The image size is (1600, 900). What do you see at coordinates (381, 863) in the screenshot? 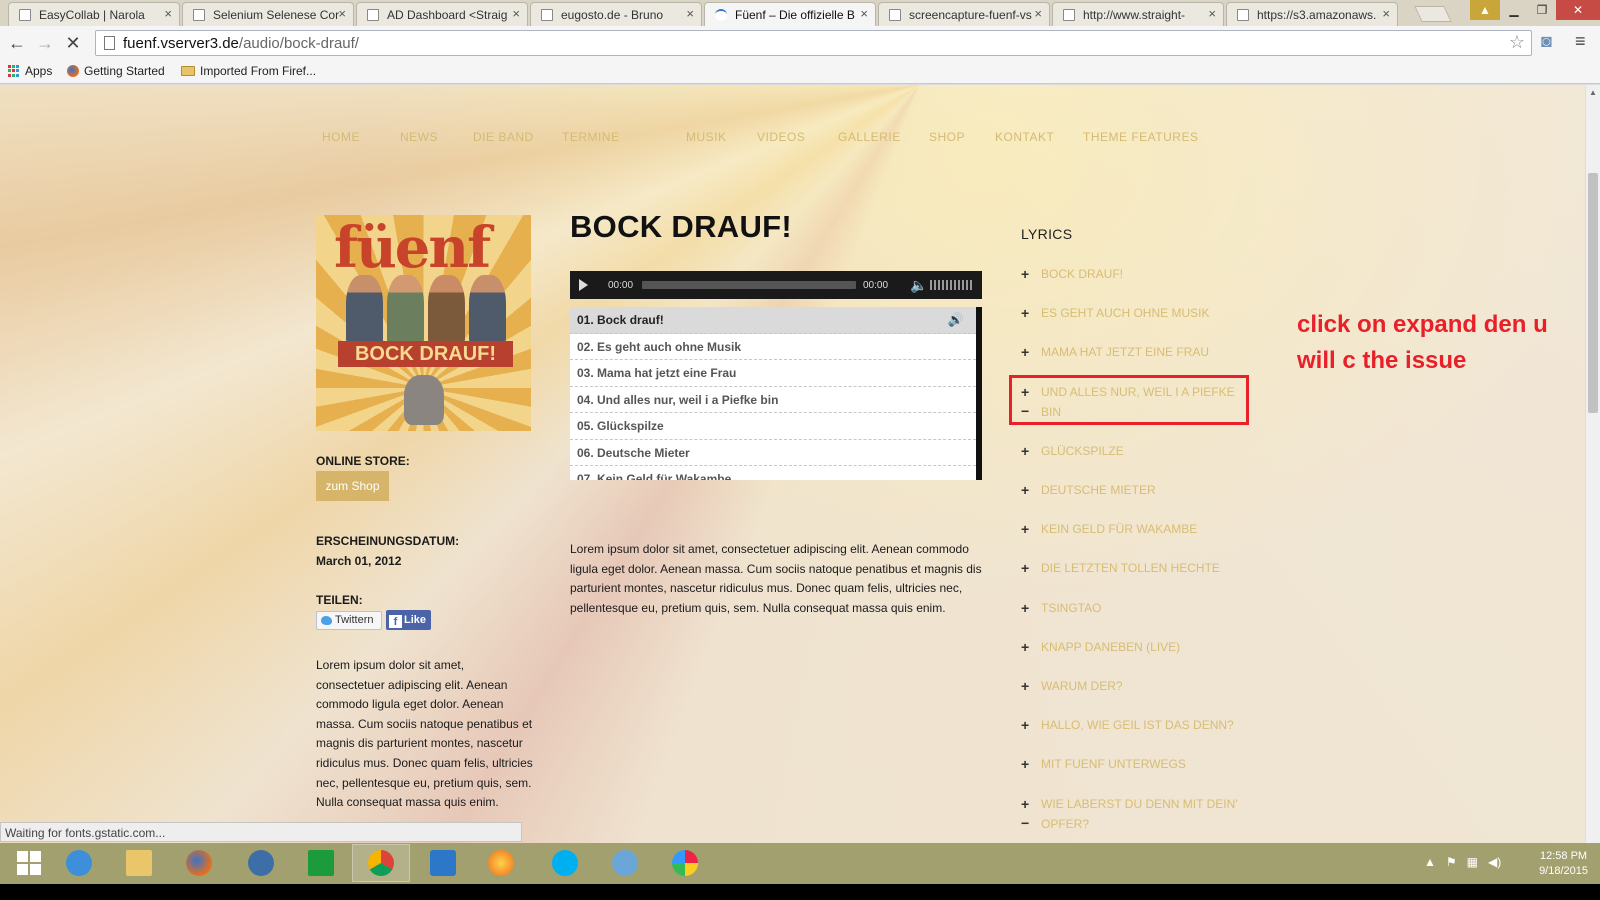
I see `taskbar-chrome` at bounding box center [381, 863].